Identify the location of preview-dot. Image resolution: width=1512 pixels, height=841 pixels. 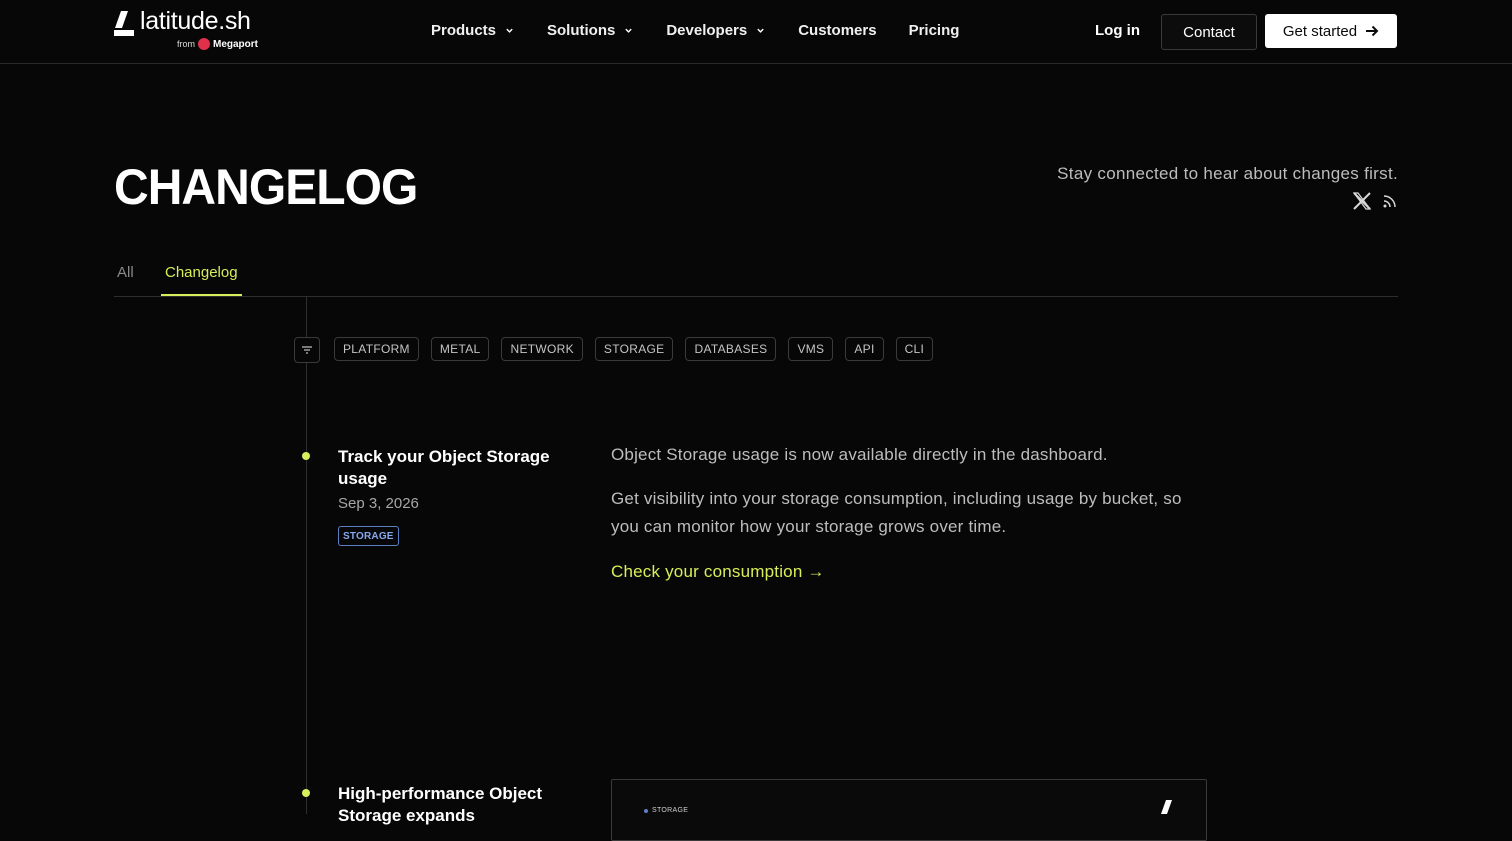
(646, 810).